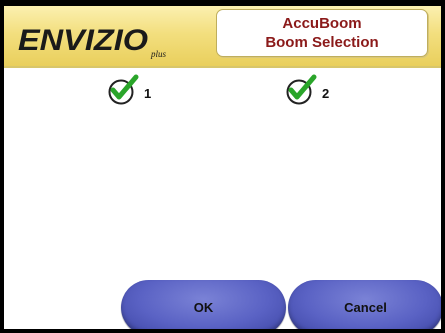  Describe the element at coordinates (148, 93) in the screenshot. I see `boom-label-1: 1` at that location.